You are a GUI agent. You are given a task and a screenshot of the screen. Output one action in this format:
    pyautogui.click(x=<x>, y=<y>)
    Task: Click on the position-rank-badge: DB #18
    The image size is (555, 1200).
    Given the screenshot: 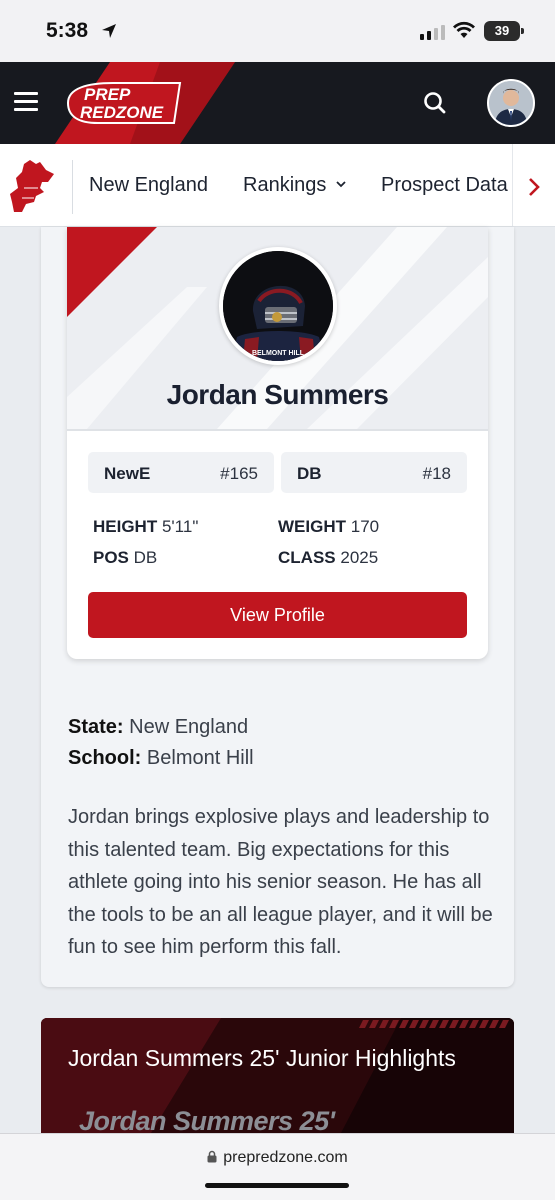 What is the action you would take?
    pyautogui.click(x=374, y=472)
    